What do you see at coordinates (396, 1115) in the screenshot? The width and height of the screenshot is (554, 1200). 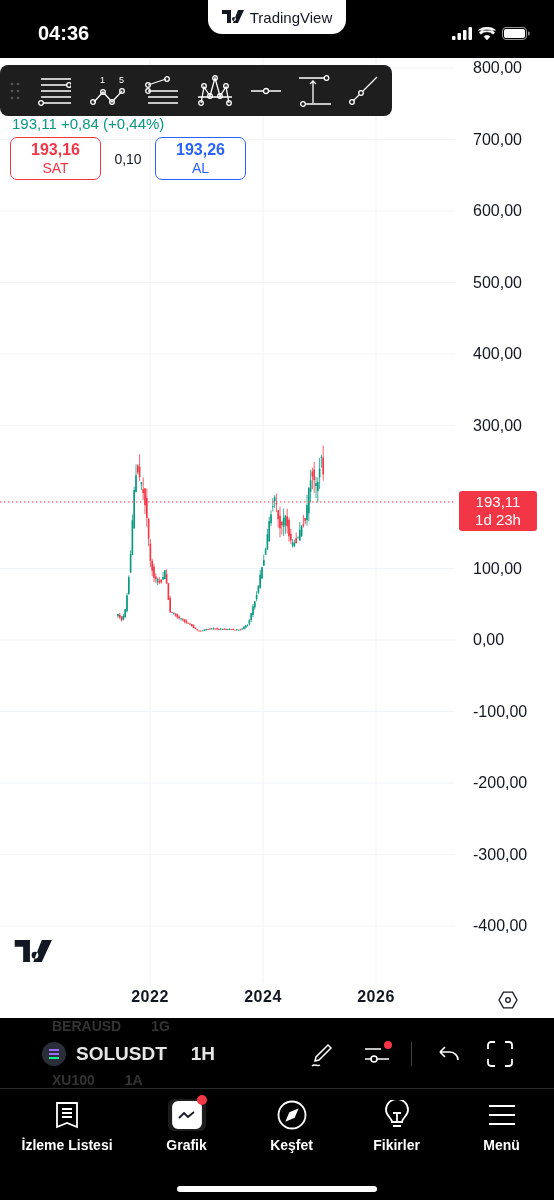 I see `lightbulb-icon` at bounding box center [396, 1115].